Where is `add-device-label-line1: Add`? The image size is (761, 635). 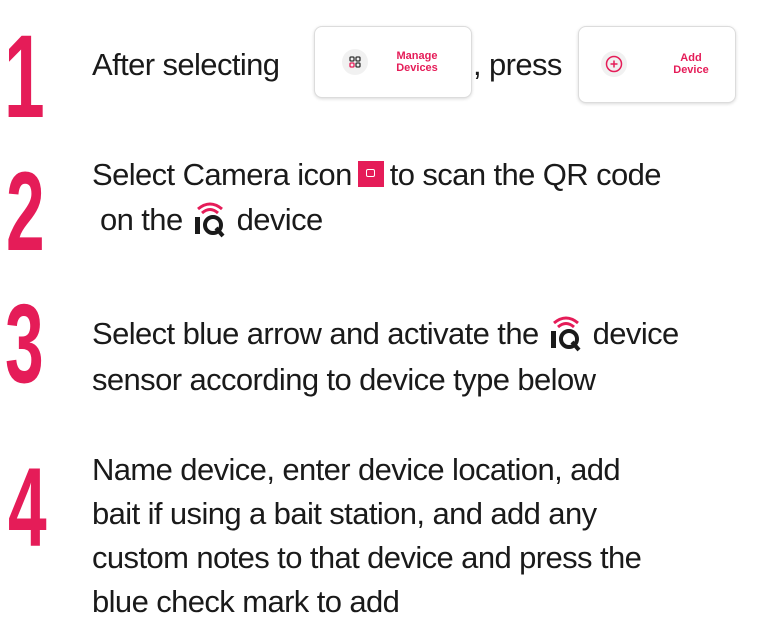 add-device-label-line1: Add is located at coordinates (691, 58).